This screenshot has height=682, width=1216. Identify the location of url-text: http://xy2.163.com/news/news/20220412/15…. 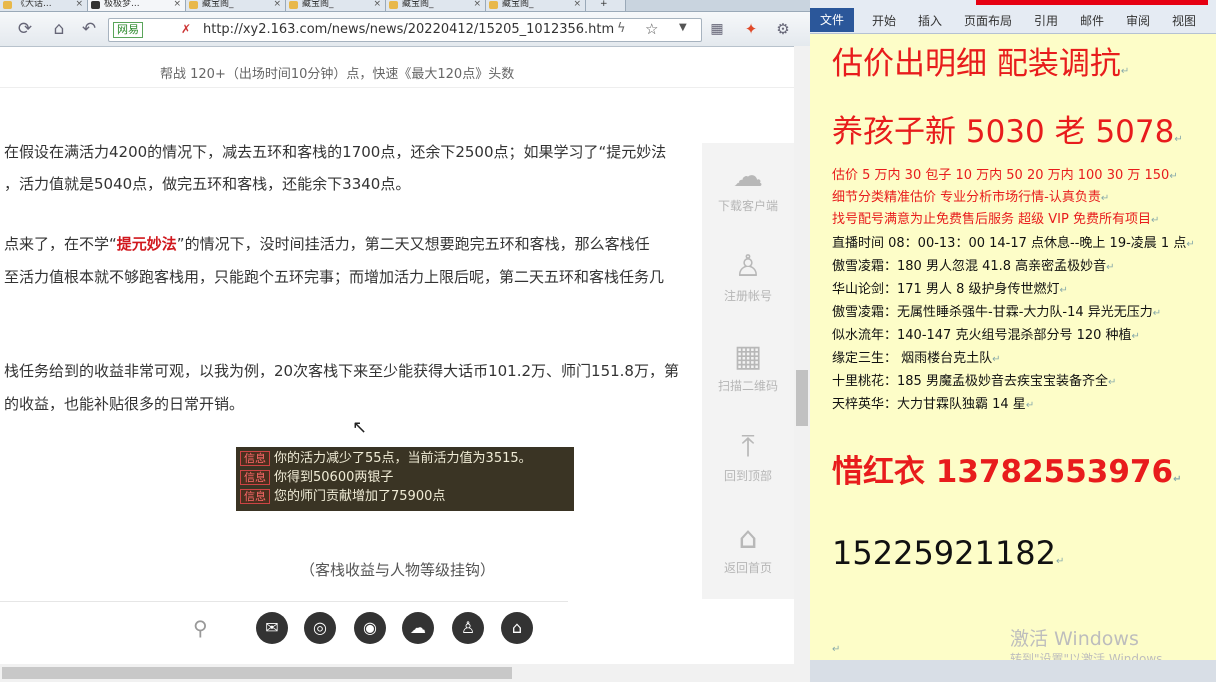
(408, 29).